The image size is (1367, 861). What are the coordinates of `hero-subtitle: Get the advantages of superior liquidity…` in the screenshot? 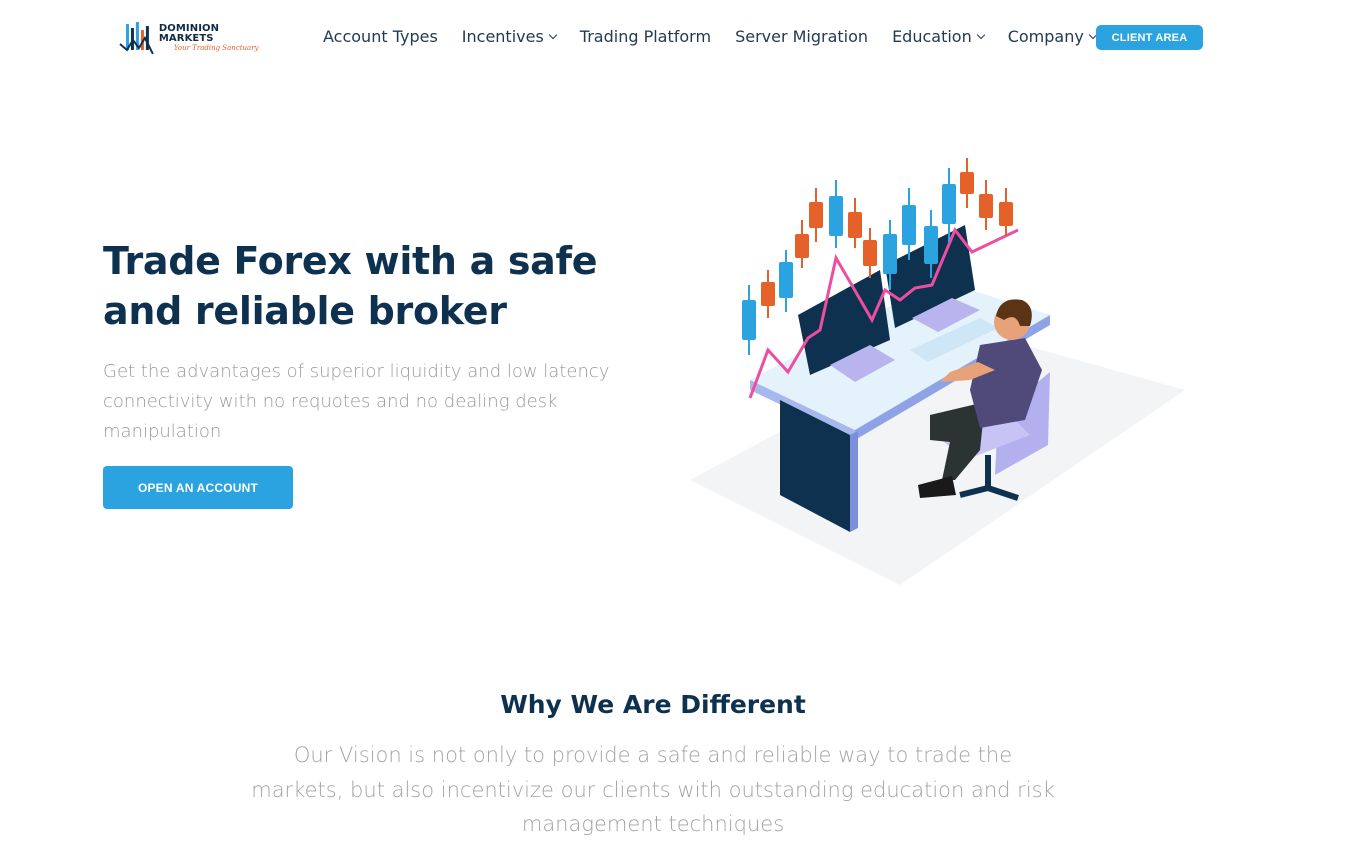 It's located at (356, 401).